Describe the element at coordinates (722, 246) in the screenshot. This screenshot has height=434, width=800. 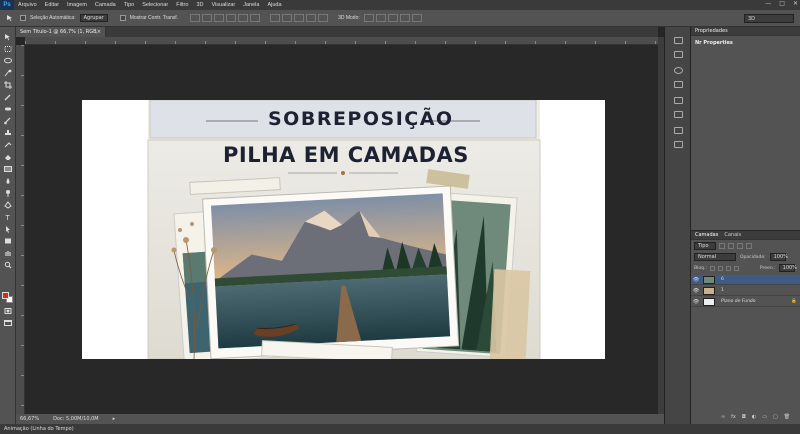
I see `filter-pixel-icon` at that location.